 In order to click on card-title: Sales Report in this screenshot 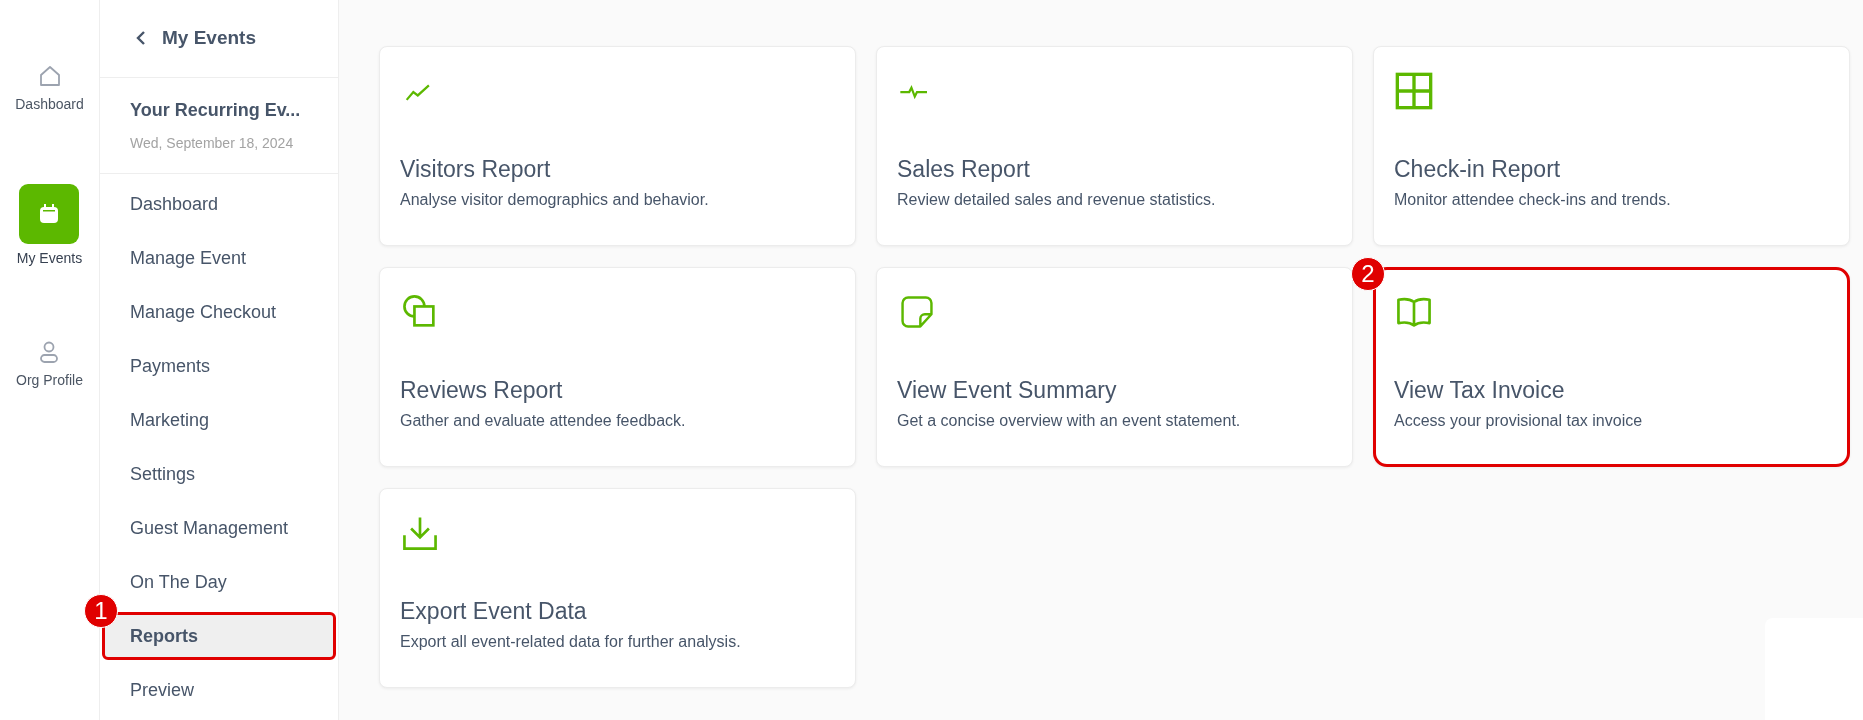, I will do `click(964, 169)`.